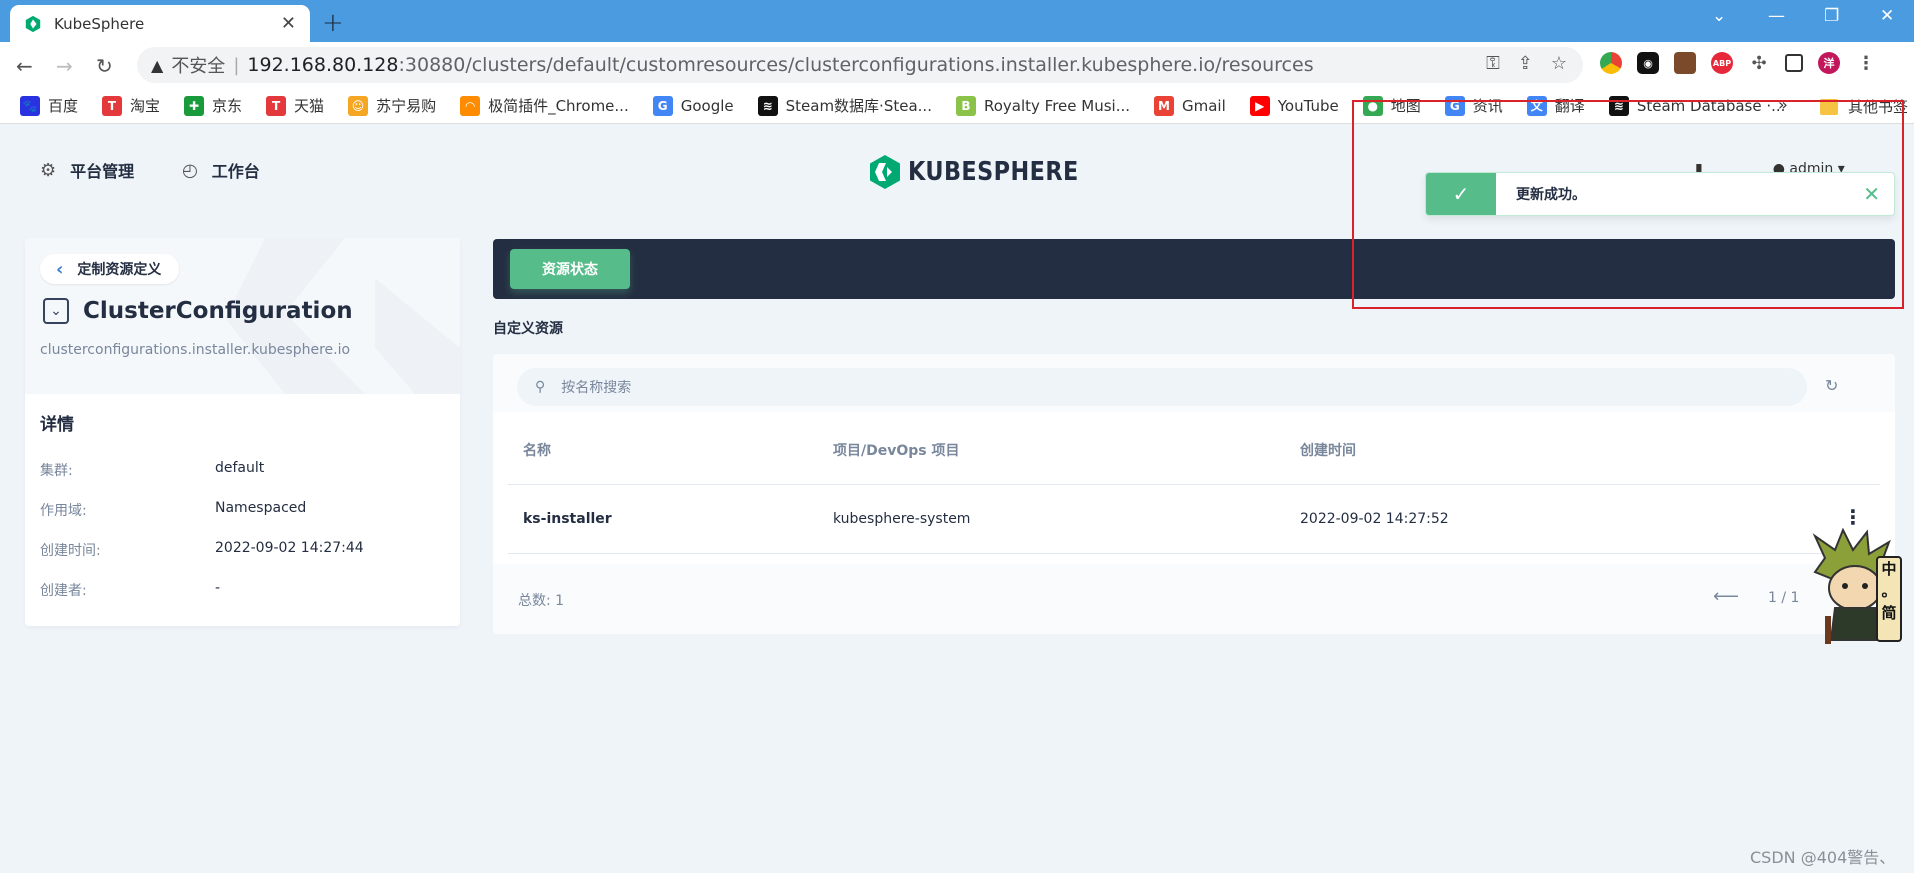 Image resolution: width=1914 pixels, height=873 pixels. What do you see at coordinates (56, 471) in the screenshot?
I see `detail-key: 集群:` at bounding box center [56, 471].